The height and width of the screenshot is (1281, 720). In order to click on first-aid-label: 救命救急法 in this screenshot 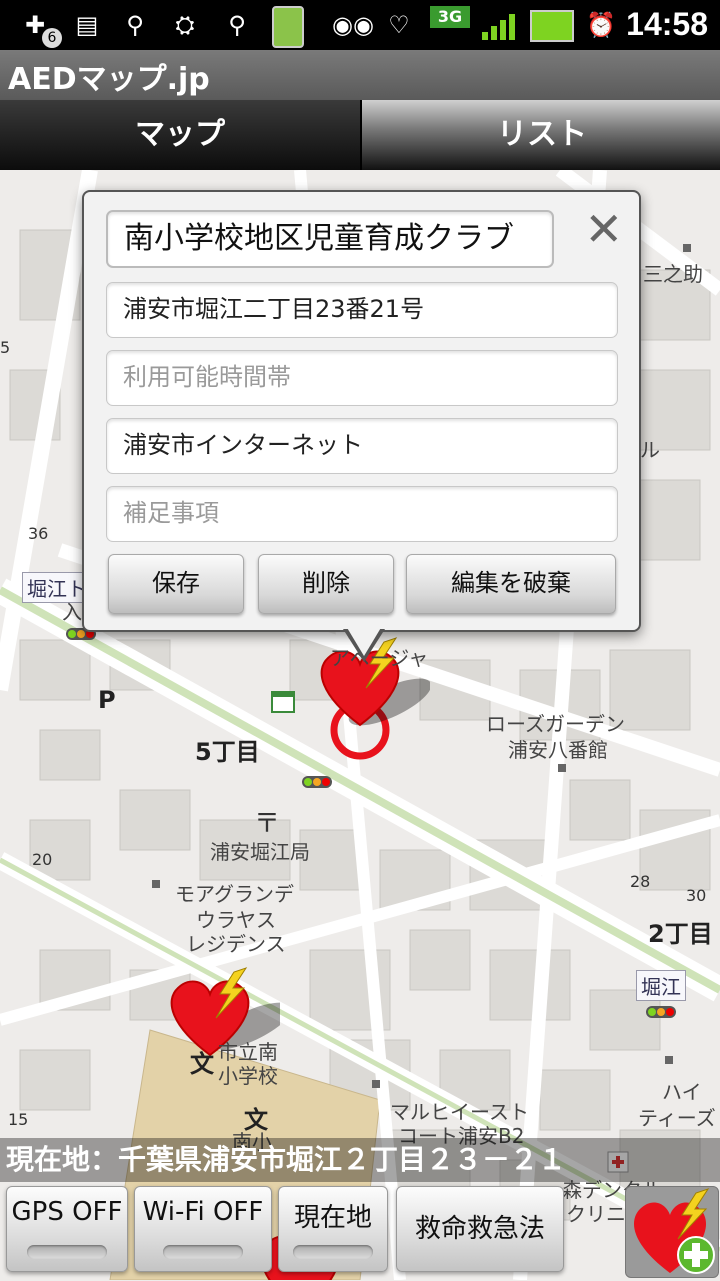, I will do `click(479, 1229)`.